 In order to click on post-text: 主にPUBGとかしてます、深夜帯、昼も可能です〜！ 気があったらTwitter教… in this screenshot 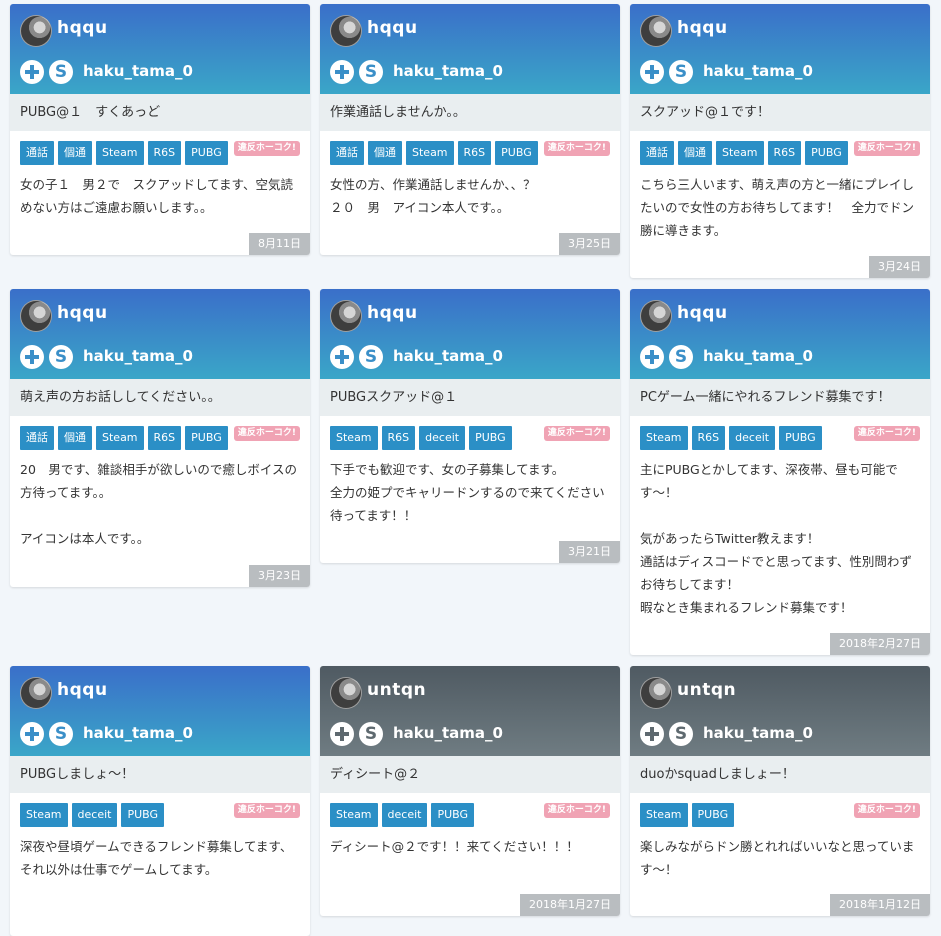, I will do `click(776, 538)`.